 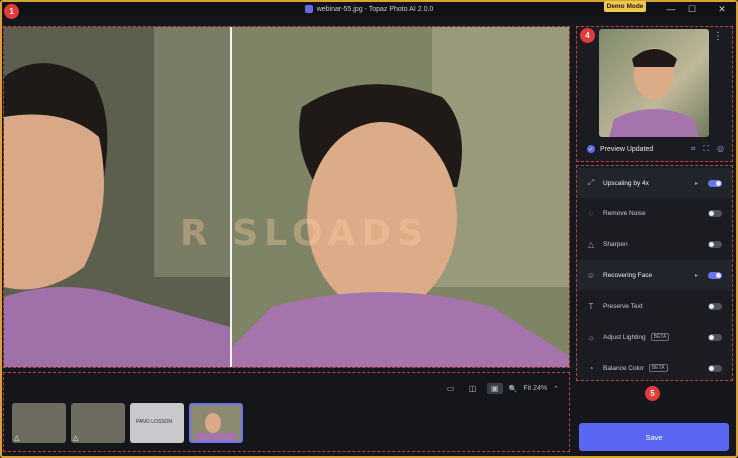 What do you see at coordinates (715, 183) in the screenshot?
I see `upscale-toggle` at bounding box center [715, 183].